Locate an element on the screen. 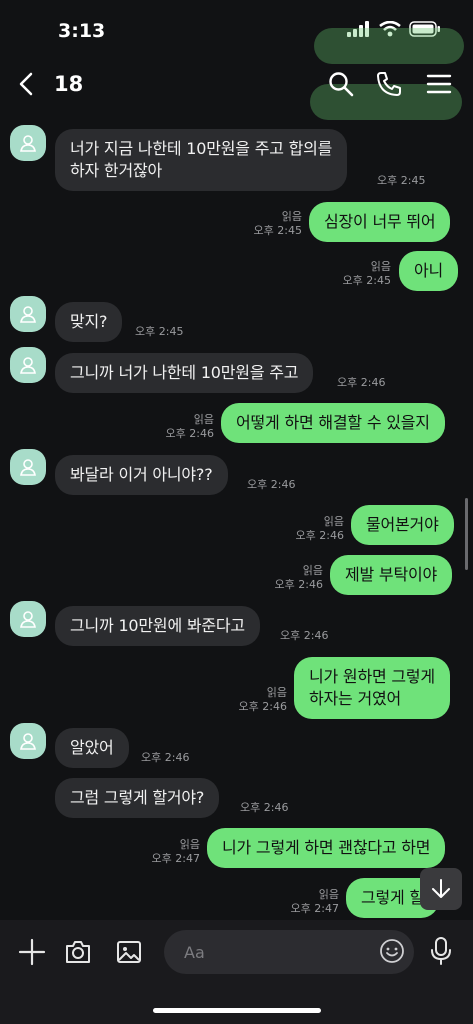 This screenshot has width=473, height=1024. microphone-icon is located at coordinates (441, 951).